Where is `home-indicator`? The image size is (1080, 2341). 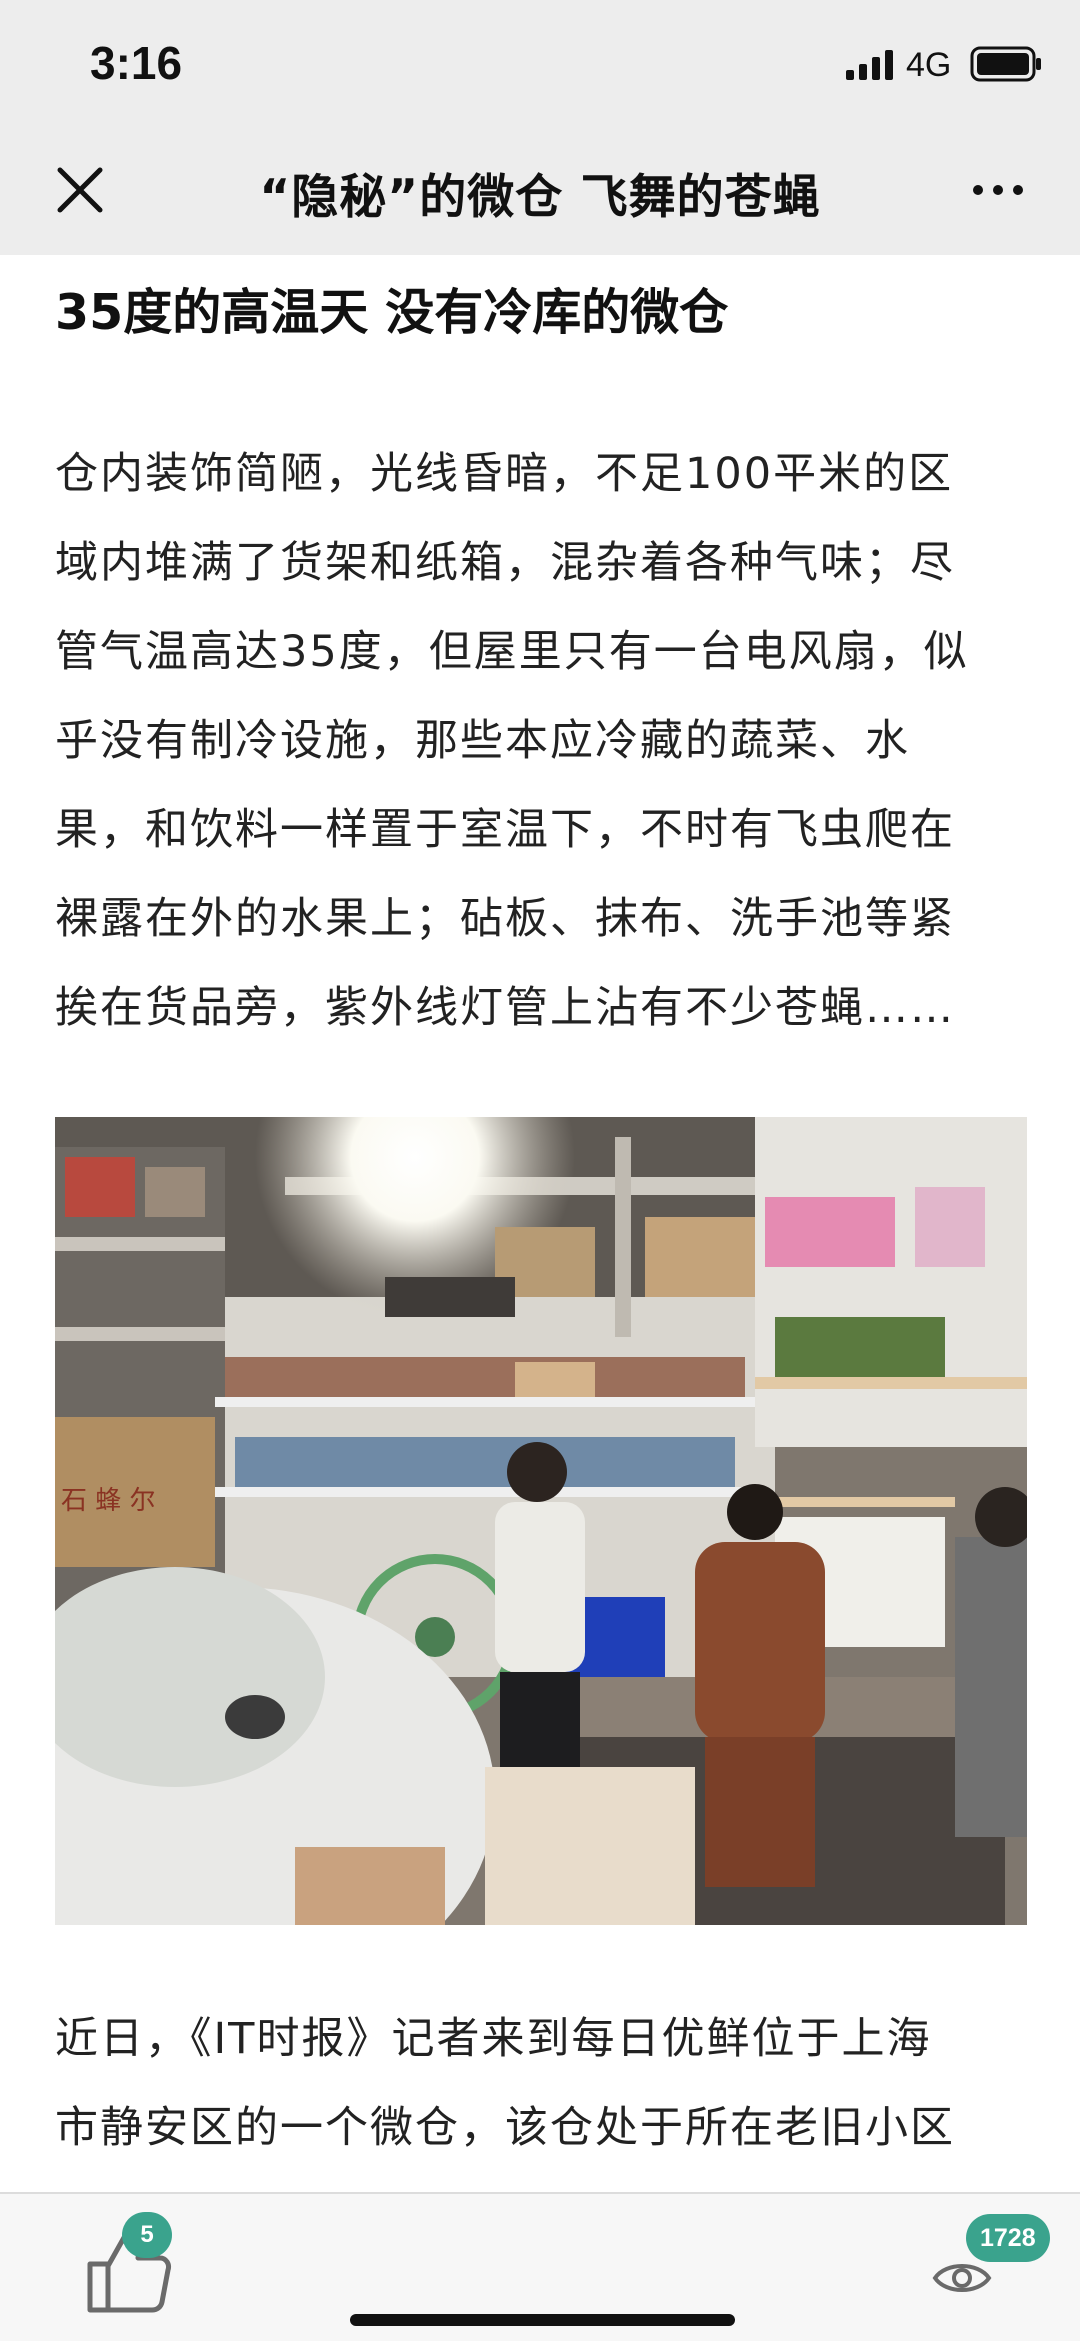
home-indicator is located at coordinates (542, 2320).